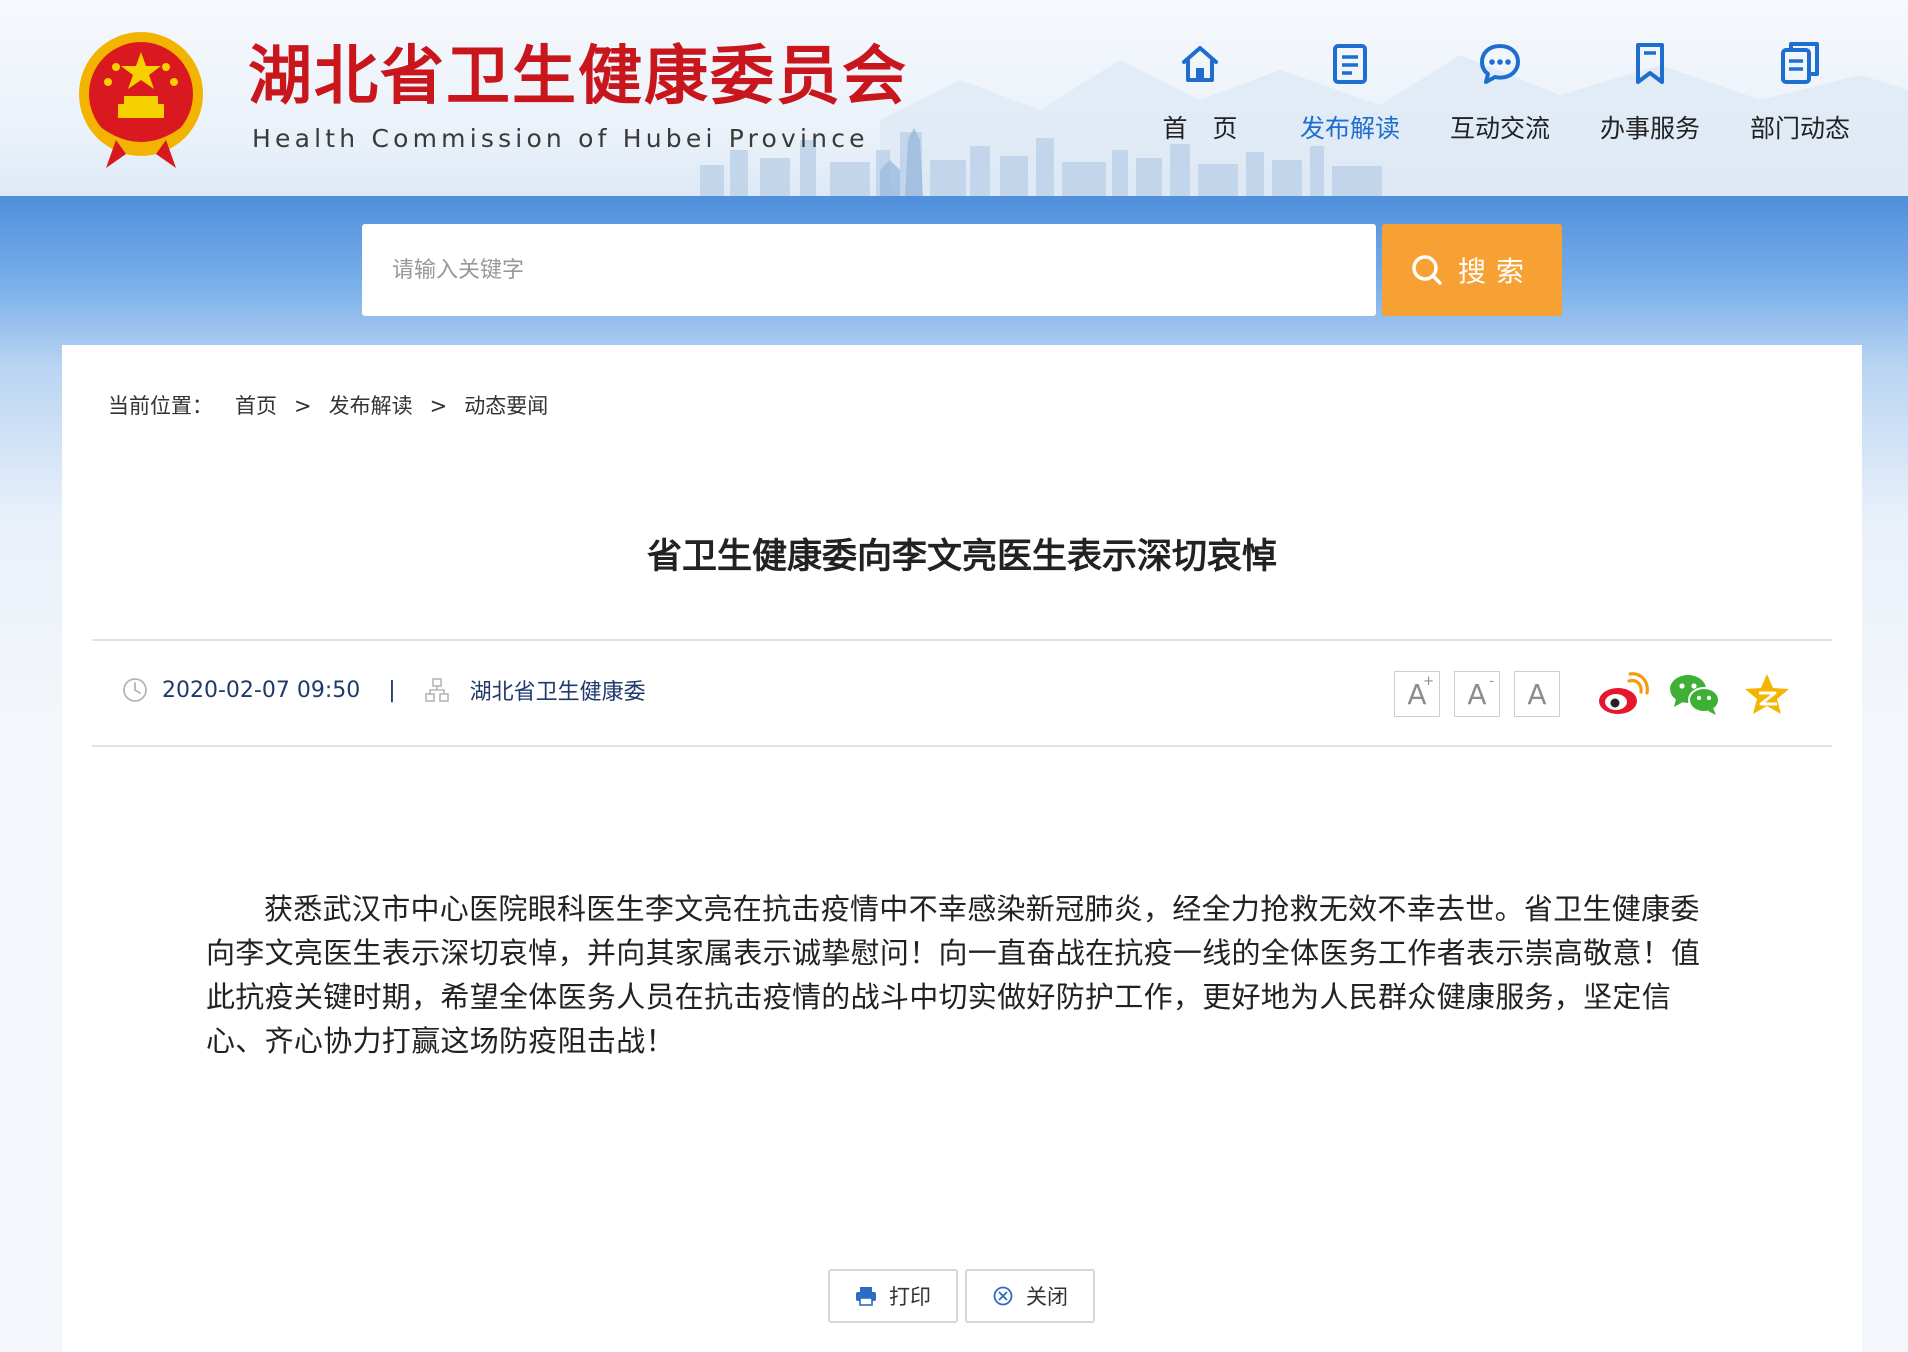 Image resolution: width=1908 pixels, height=1352 pixels. What do you see at coordinates (1200, 98) in the screenshot?
I see `nav-item-home: 首 页` at bounding box center [1200, 98].